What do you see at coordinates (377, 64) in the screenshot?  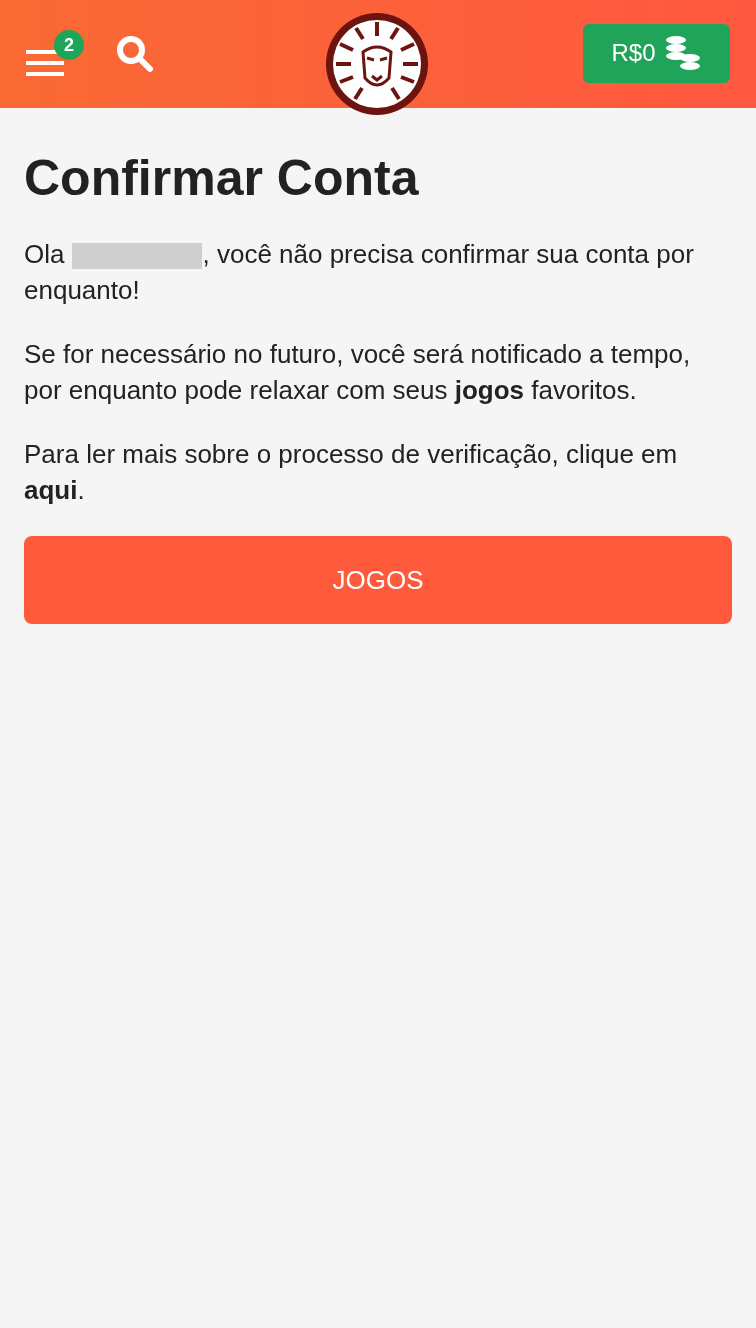 I see `lion-logo-icon` at bounding box center [377, 64].